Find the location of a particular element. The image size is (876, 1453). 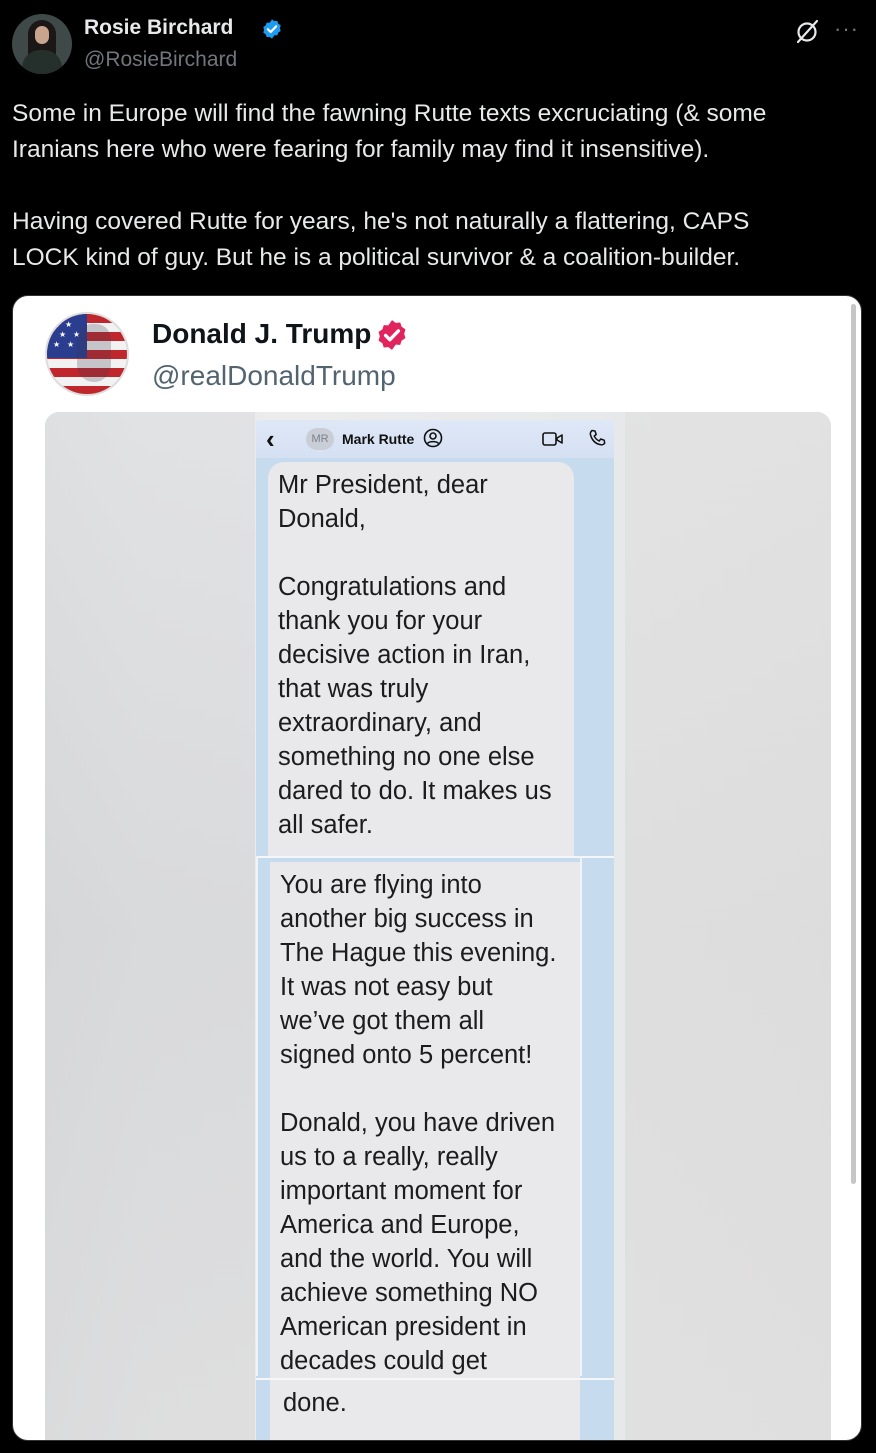

contact-avatar: MR is located at coordinates (320, 439).